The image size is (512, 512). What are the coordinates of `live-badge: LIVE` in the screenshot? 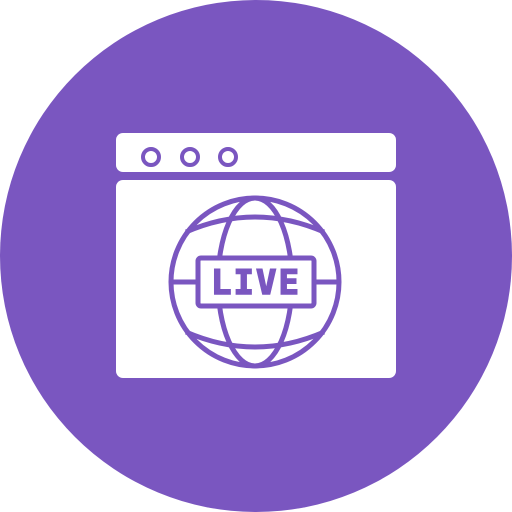 It's located at (256, 282).